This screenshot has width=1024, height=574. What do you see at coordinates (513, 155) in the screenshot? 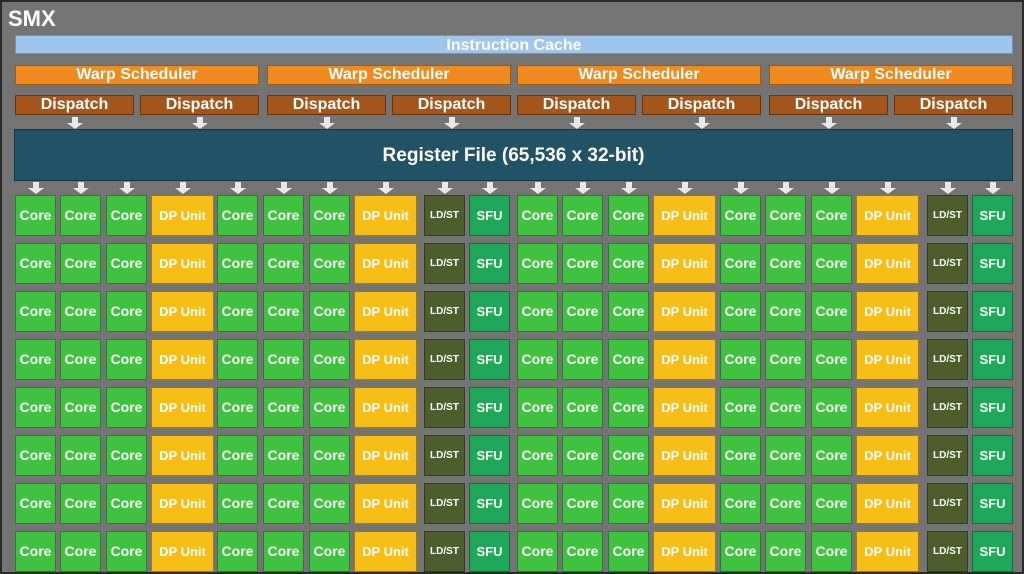
I see `register-file: Register File (65,536 x 32-bit)` at bounding box center [513, 155].